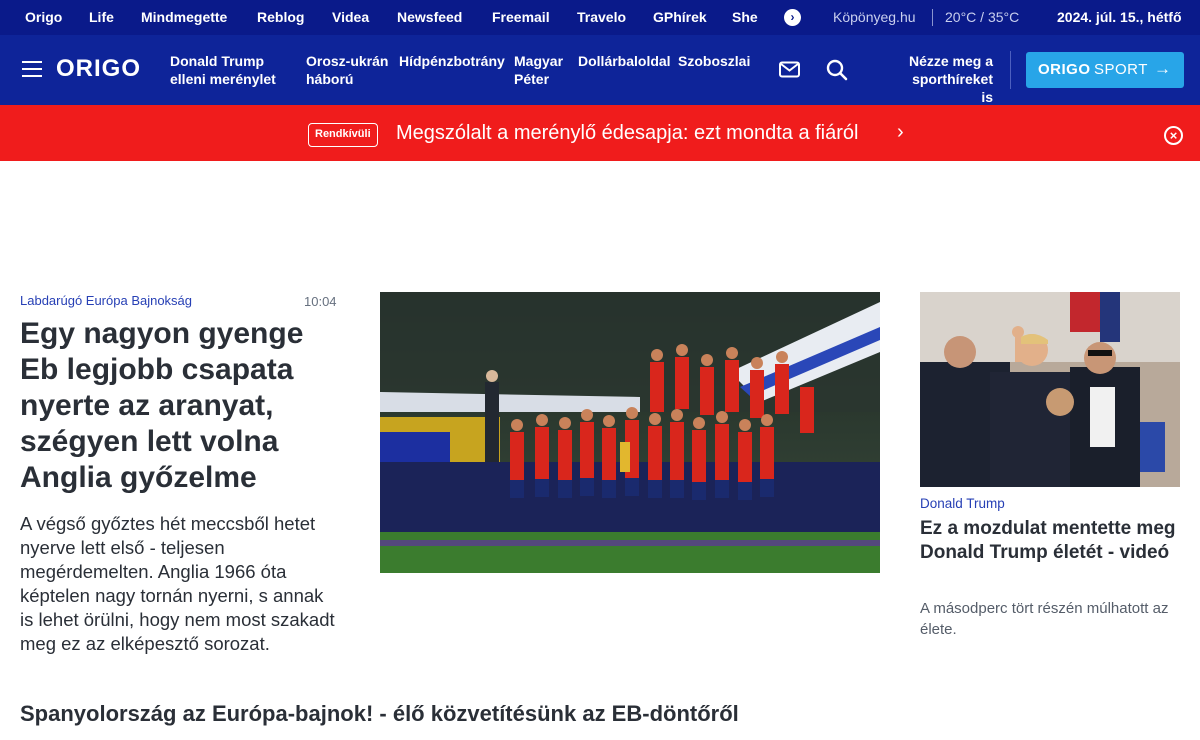 Image resolution: width=1200 pixels, height=740 pixels. What do you see at coordinates (223, 70) in the screenshot?
I see `nav-item-trump: Donald Trump elleni merénylet` at bounding box center [223, 70].